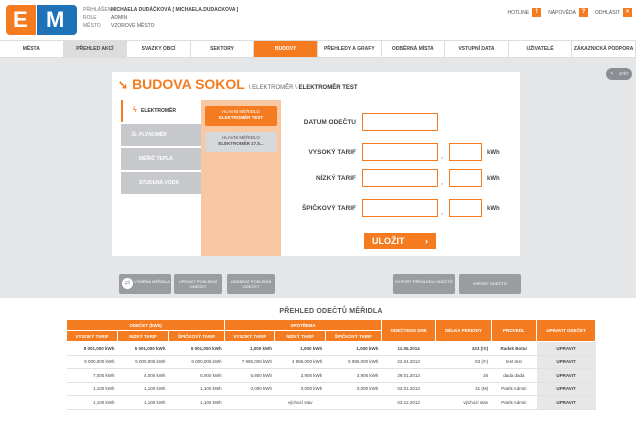 This screenshot has width=636, height=440. Describe the element at coordinates (42, 20) in the screenshot. I see `app-logo: E M` at that location.